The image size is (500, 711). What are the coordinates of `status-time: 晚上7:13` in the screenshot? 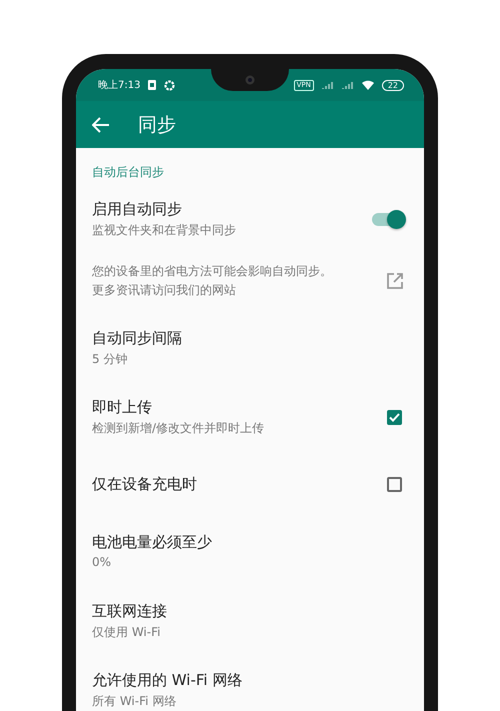 It's located at (119, 85).